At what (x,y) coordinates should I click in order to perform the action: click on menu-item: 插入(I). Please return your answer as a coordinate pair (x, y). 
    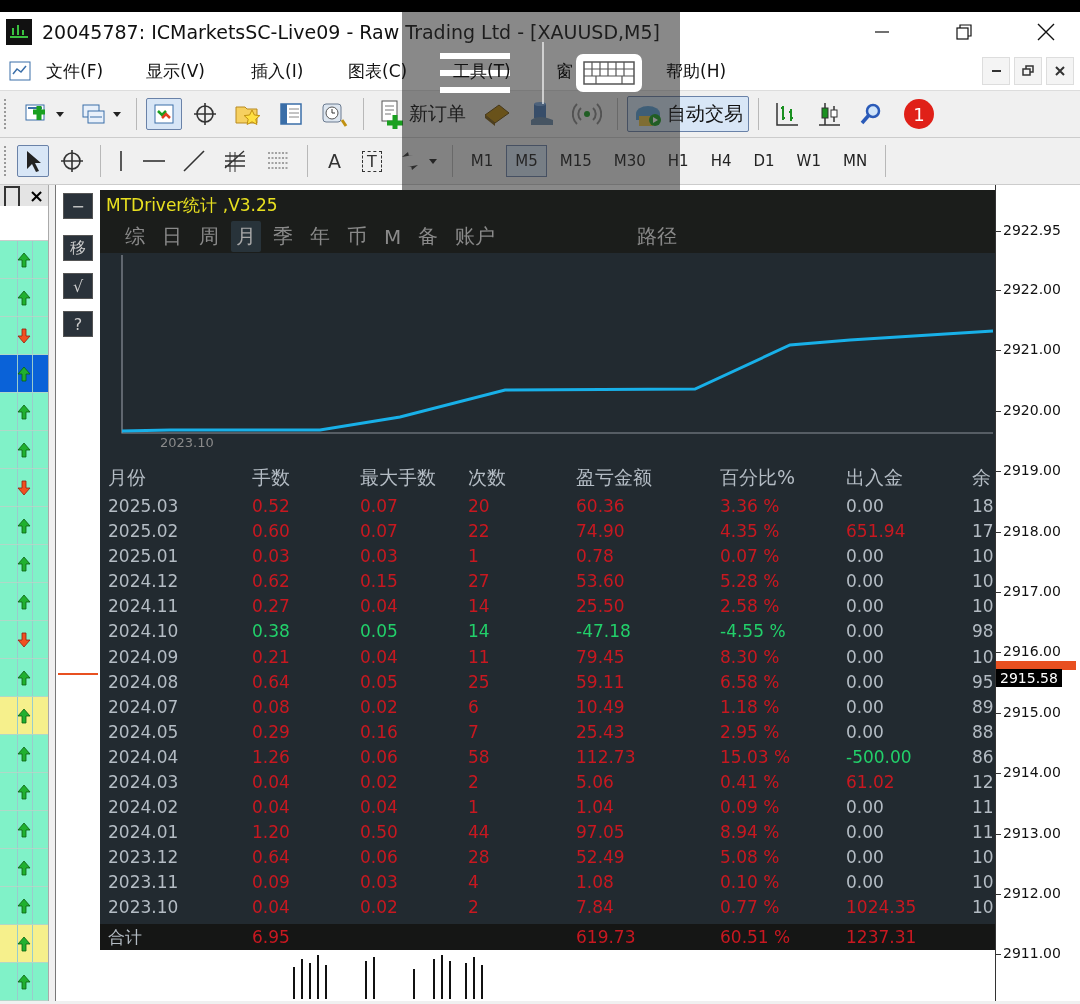
    Looking at the image, I should click on (299, 71).